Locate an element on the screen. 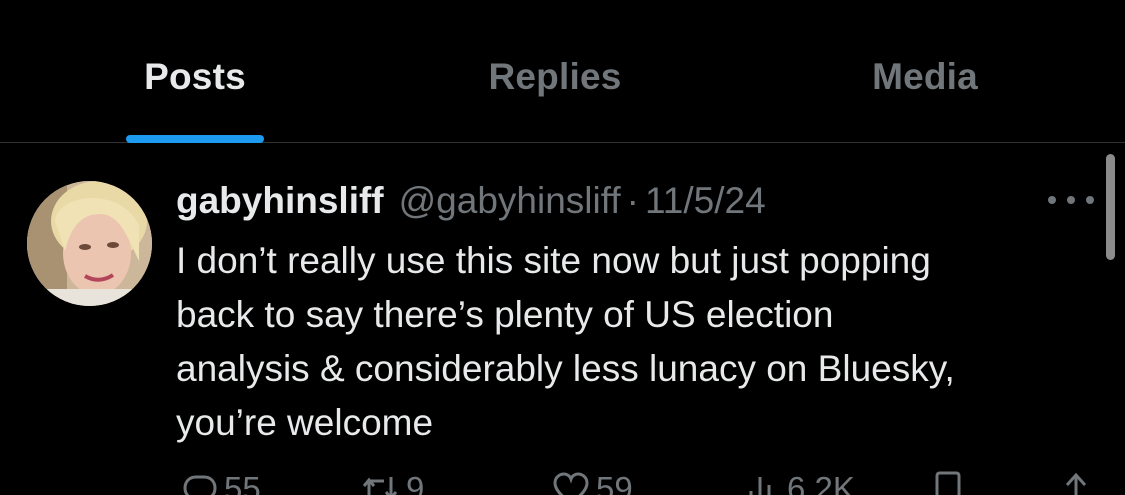 Image resolution: width=1125 pixels, height=495 pixels. views-count: 6.2K is located at coordinates (821, 482).